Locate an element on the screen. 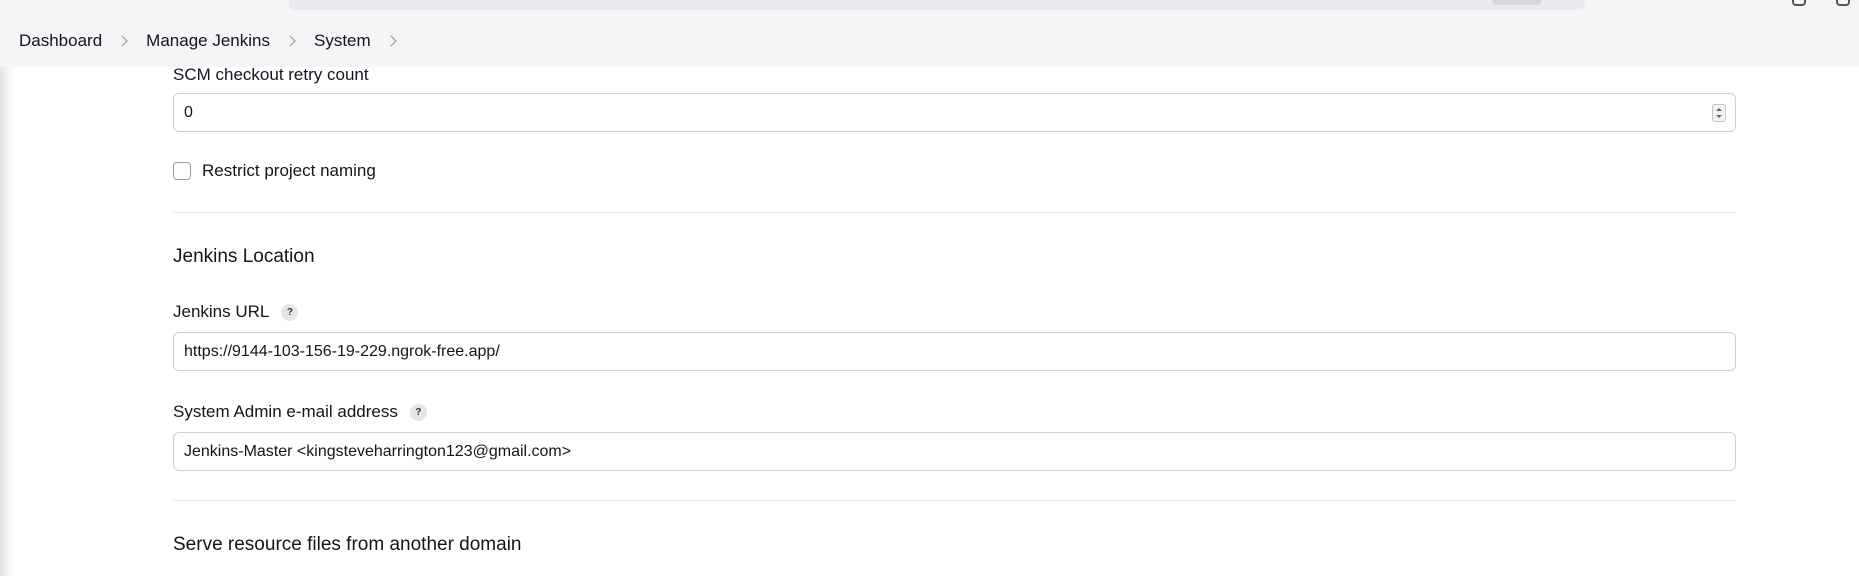 The height and width of the screenshot is (576, 1859). search-shortcut-key is located at coordinates (1517, 2).